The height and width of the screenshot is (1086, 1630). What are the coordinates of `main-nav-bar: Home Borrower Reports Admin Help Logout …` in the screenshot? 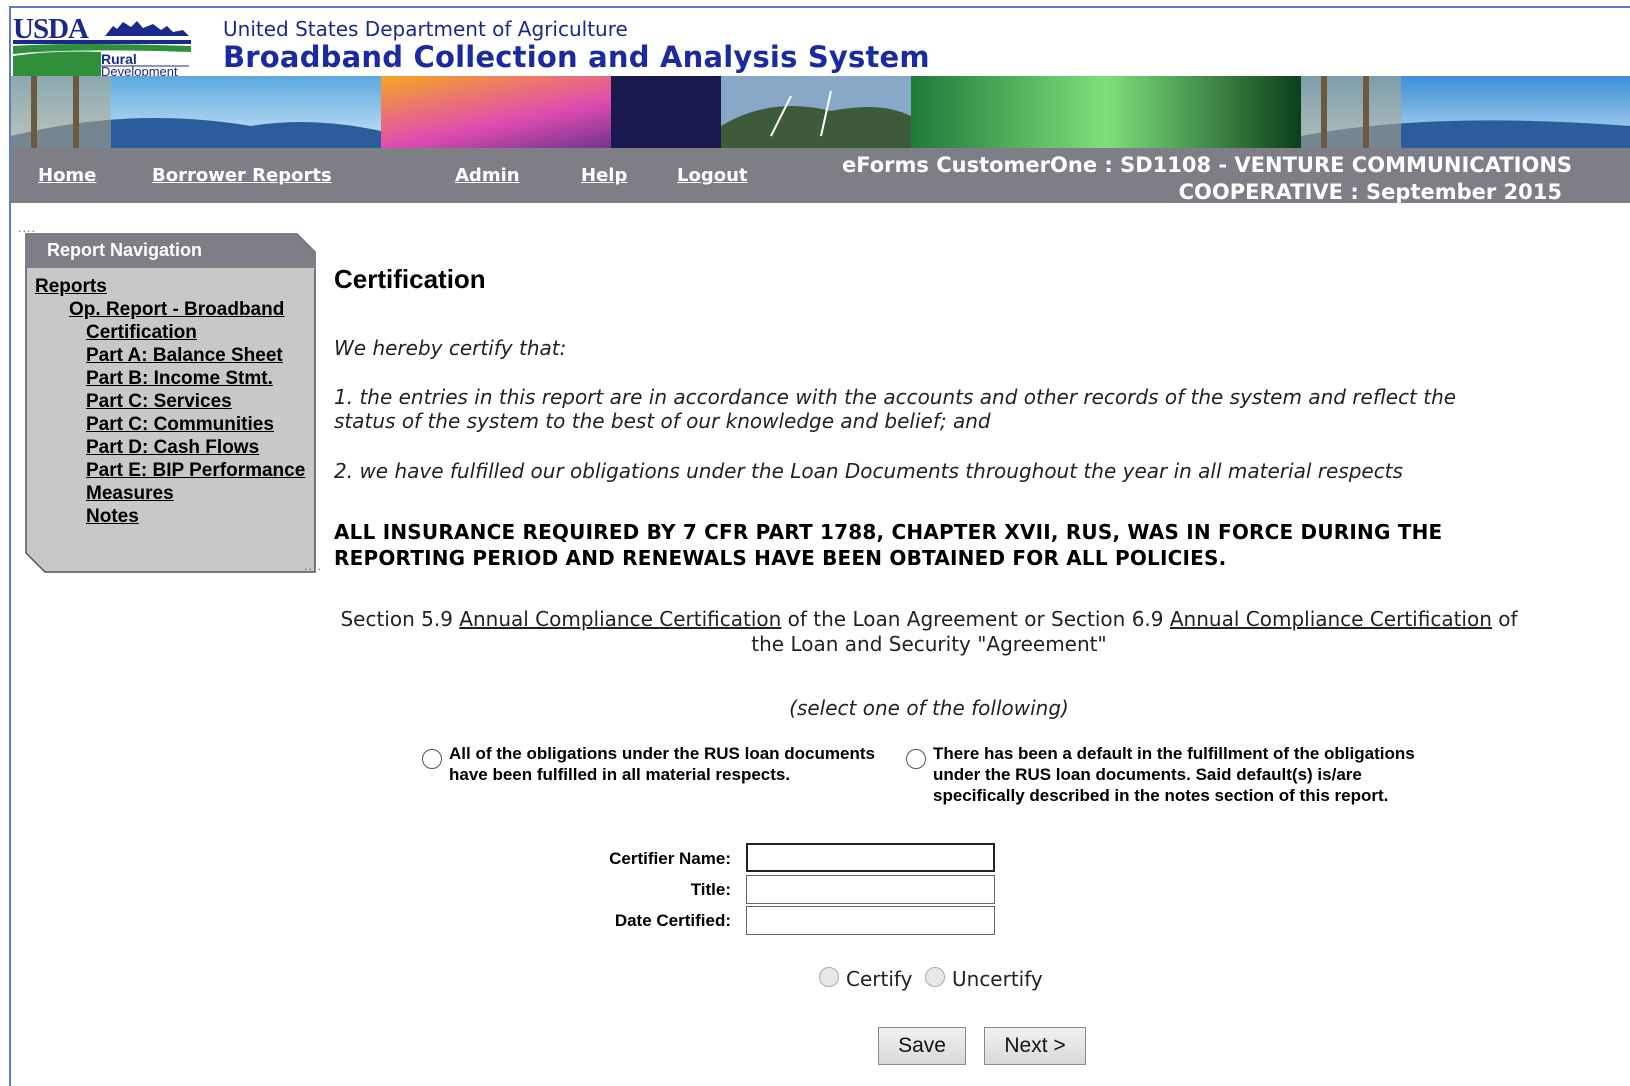 It's located at (820, 177).